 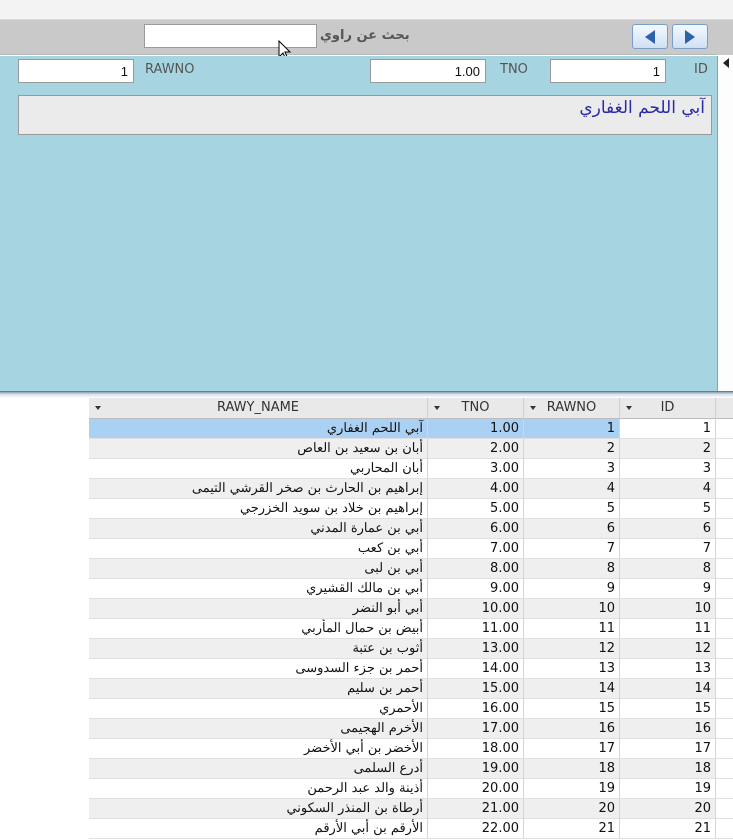 I want to click on cell-rawy-name: أحمر بن سليم, so click(x=258, y=689).